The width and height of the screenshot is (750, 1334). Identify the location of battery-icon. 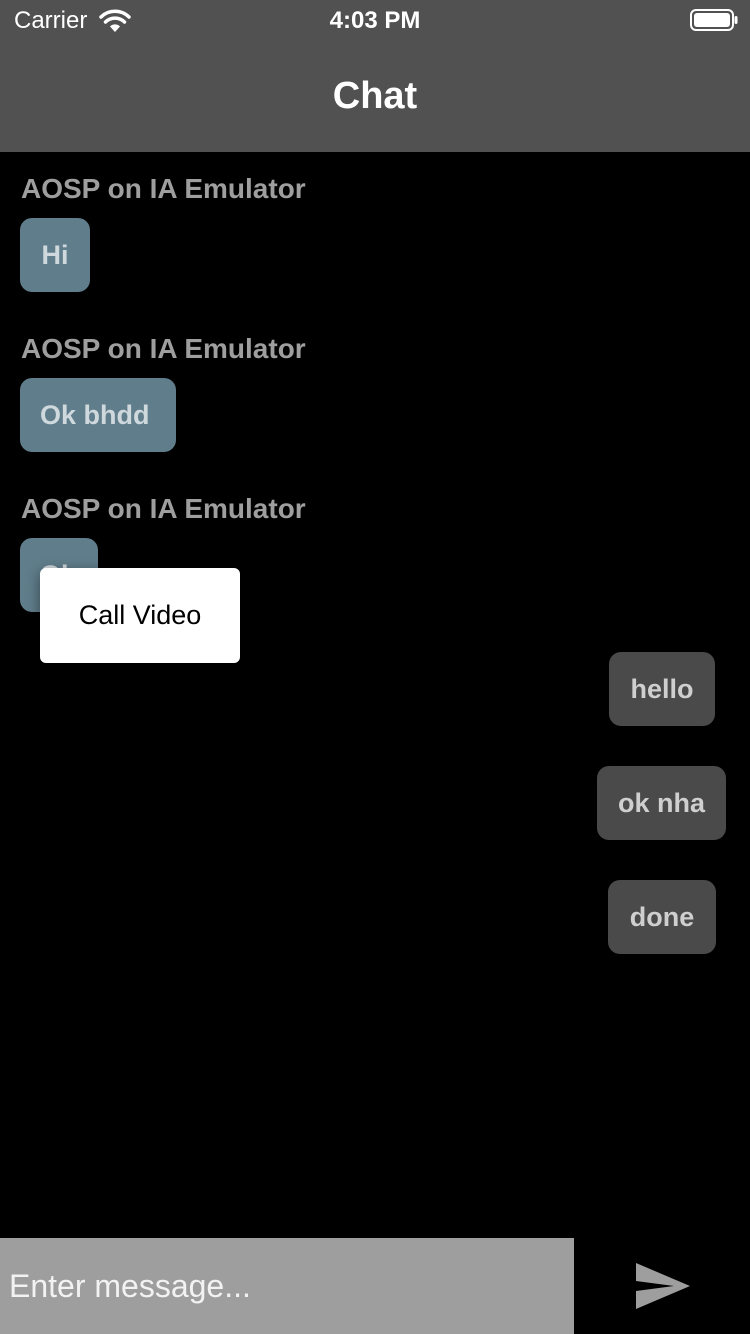
(714, 20).